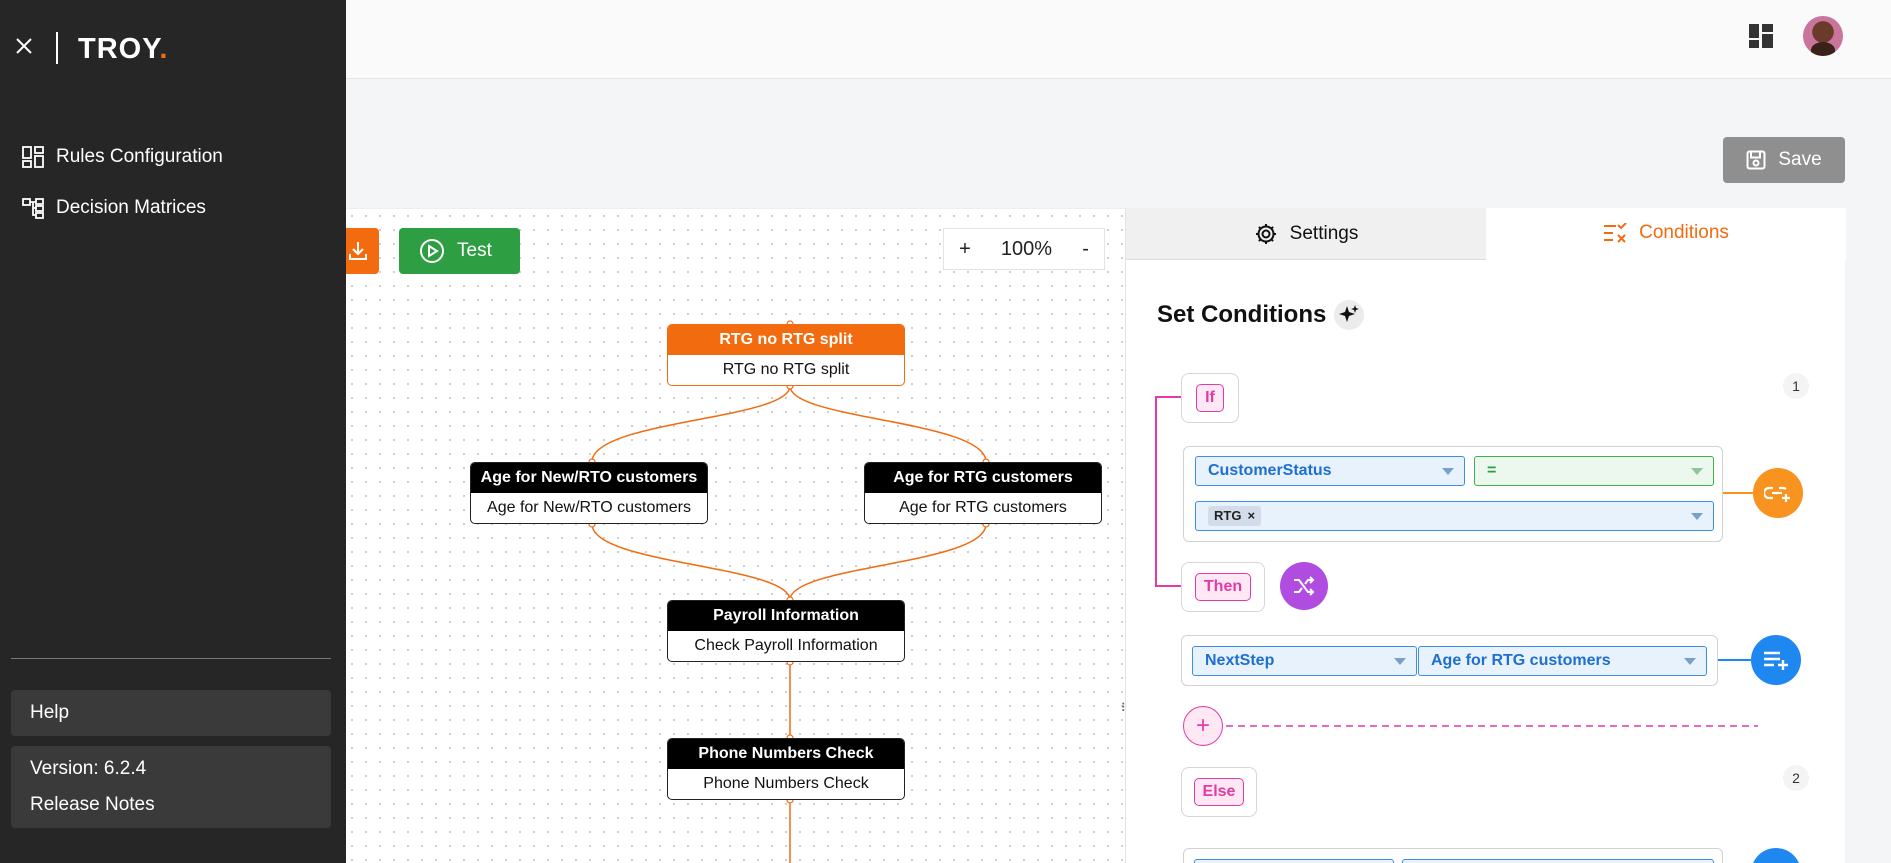 Image resolution: width=1891 pixels, height=863 pixels. I want to click on save-label: Save, so click(1800, 159).